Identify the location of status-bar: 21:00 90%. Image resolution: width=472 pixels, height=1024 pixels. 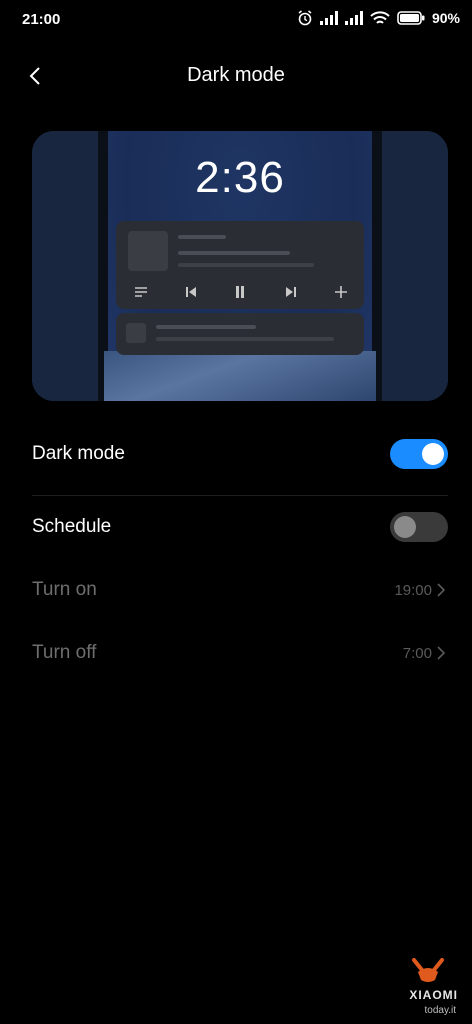
(236, 20).